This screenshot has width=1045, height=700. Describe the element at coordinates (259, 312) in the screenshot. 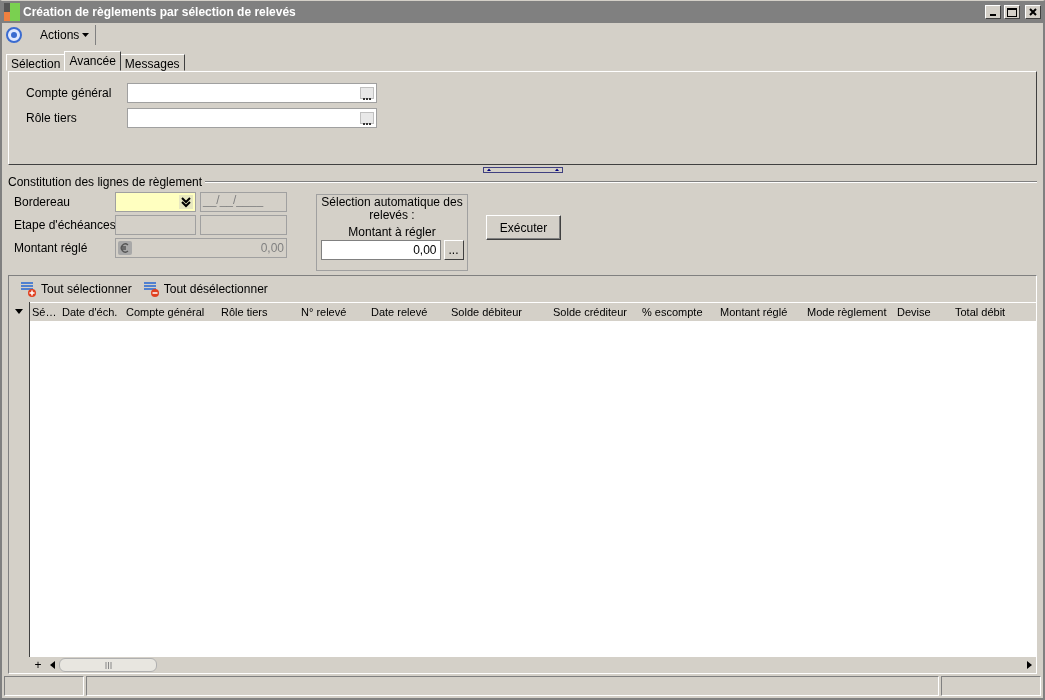

I see `column-header: Rôle tiers` at that location.